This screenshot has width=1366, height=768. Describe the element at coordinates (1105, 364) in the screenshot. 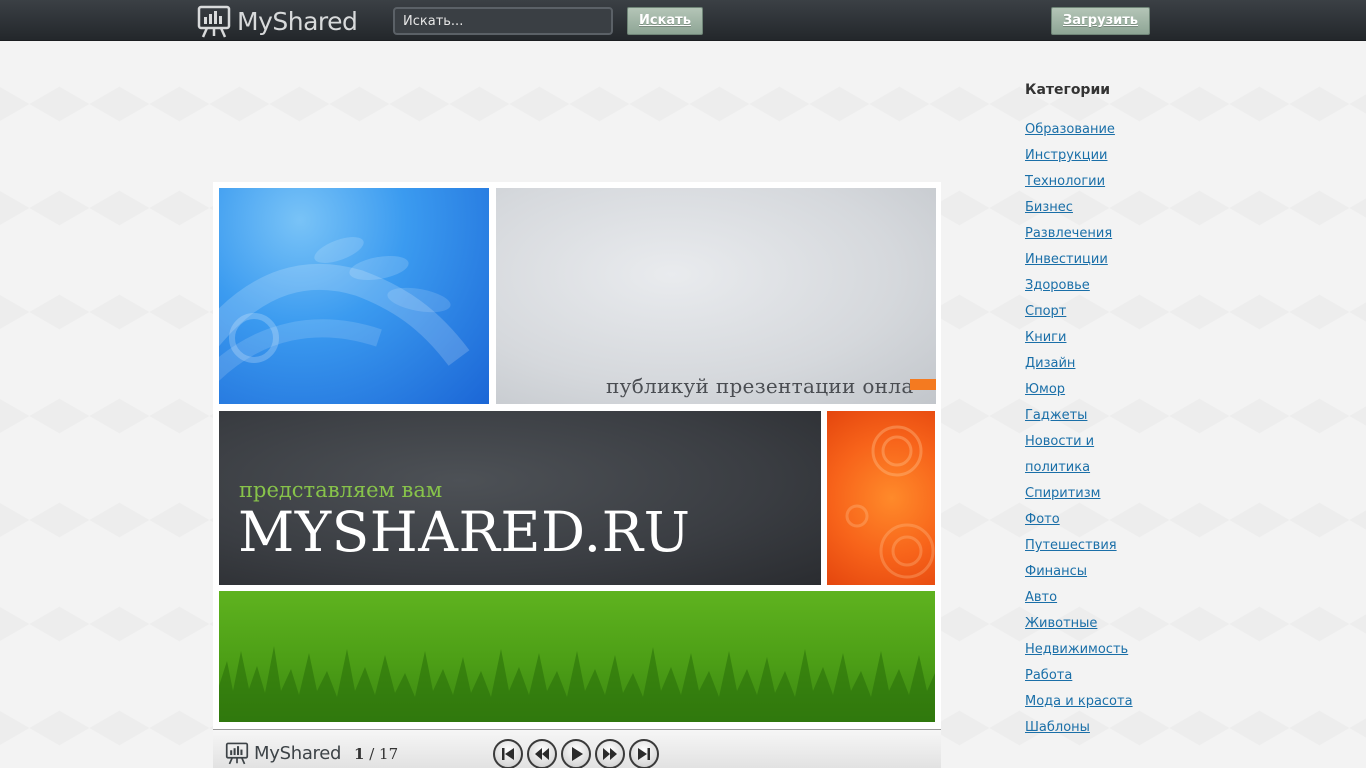

I see `category-link: Дизайн` at that location.